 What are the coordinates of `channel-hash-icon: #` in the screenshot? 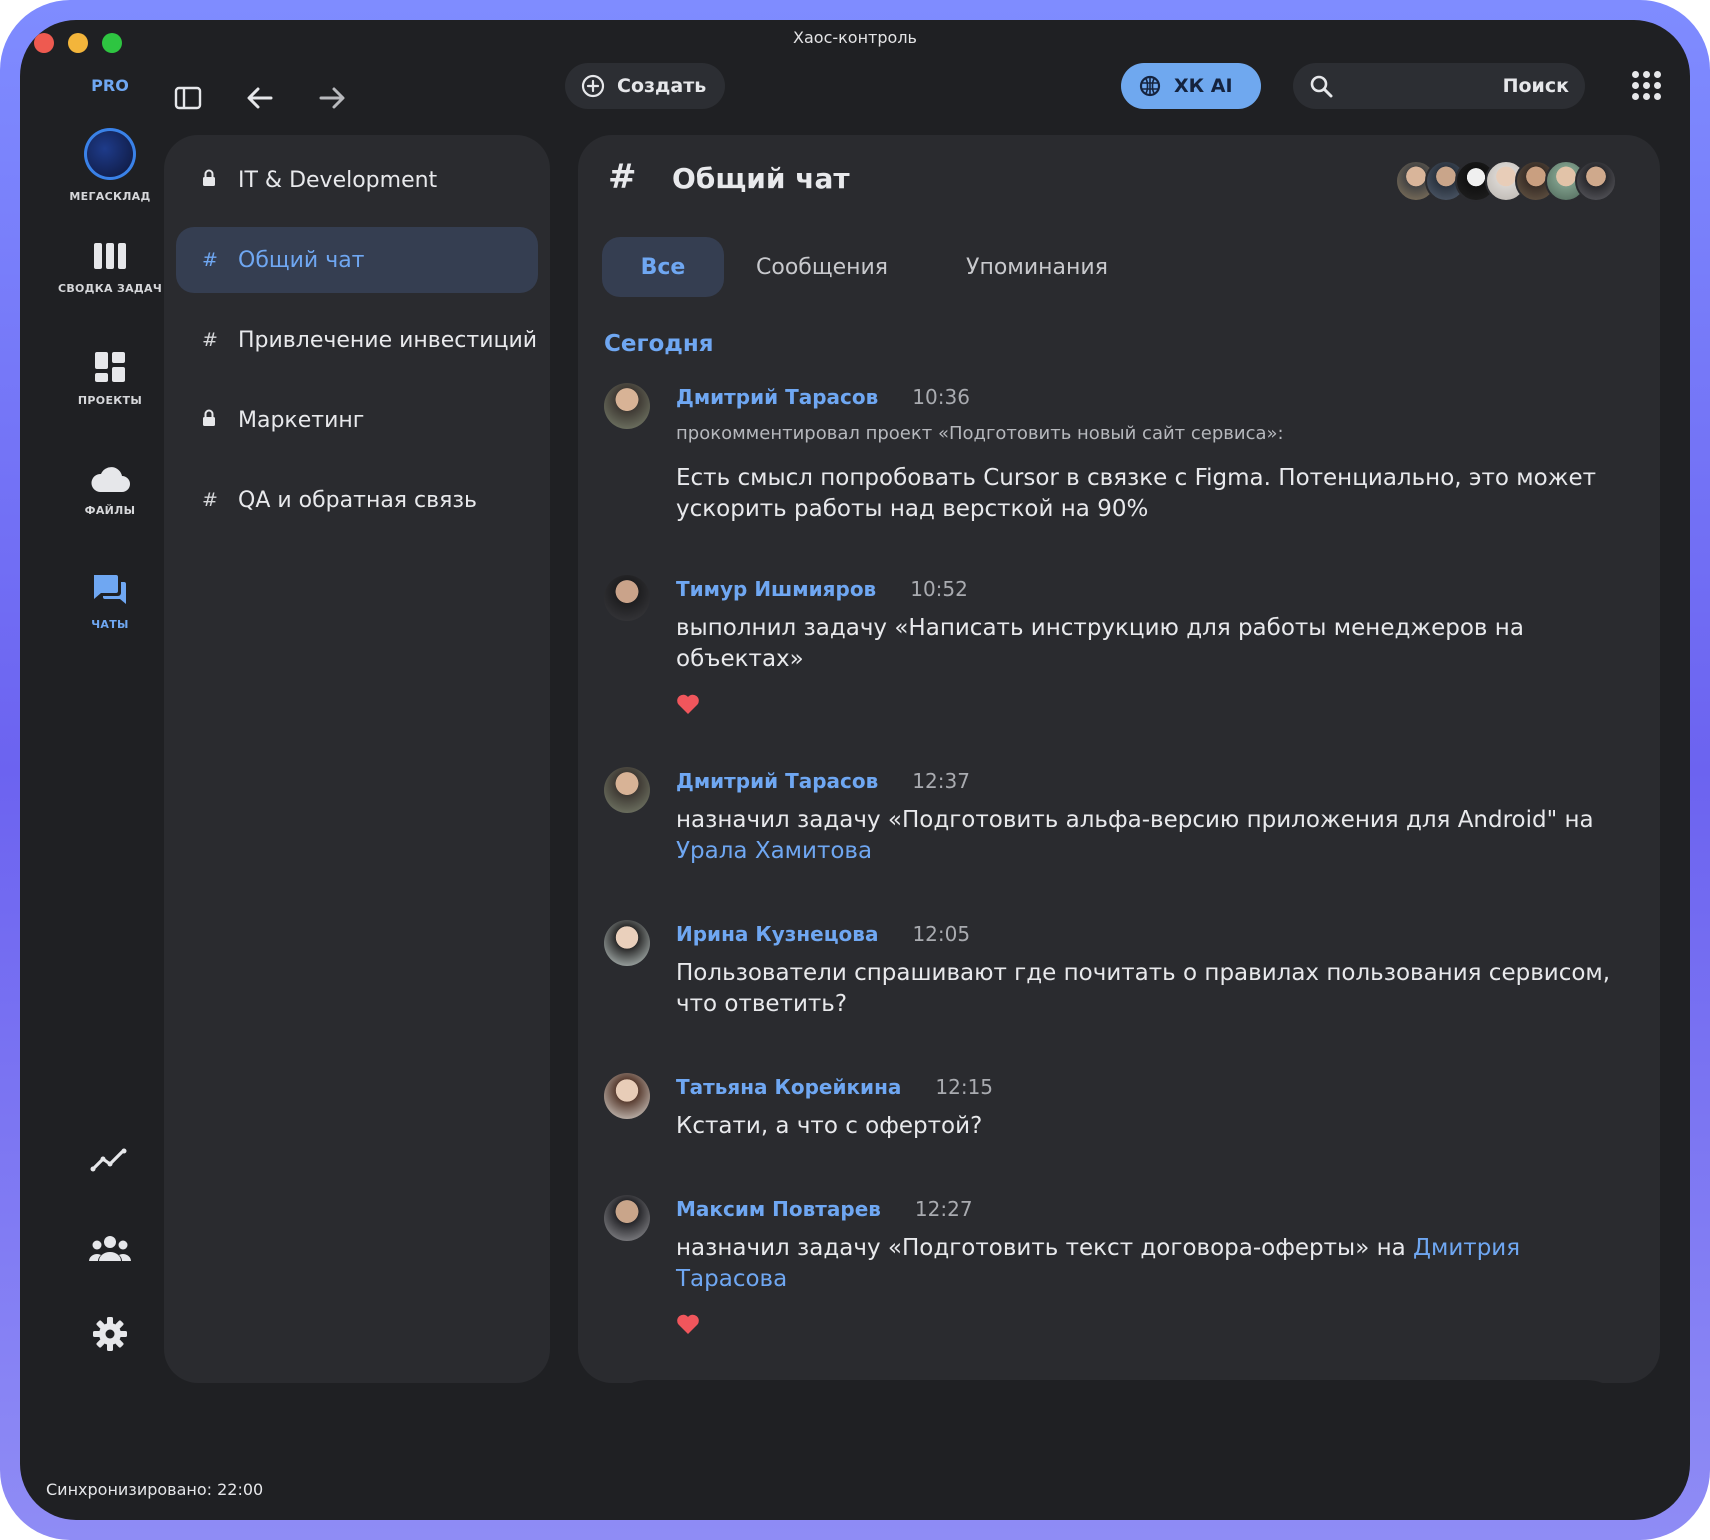 It's located at (622, 177).